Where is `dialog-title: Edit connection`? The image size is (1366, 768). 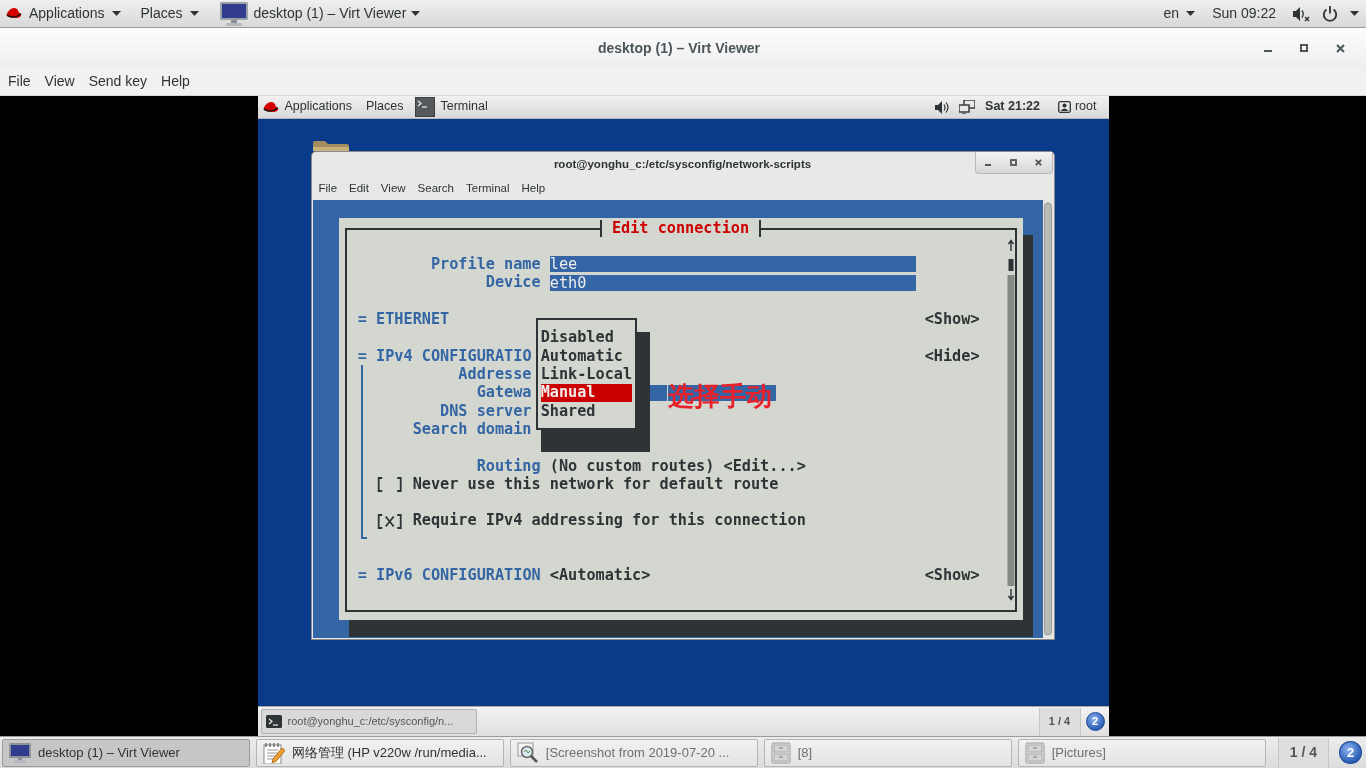
dialog-title: Edit connection is located at coordinates (680, 228).